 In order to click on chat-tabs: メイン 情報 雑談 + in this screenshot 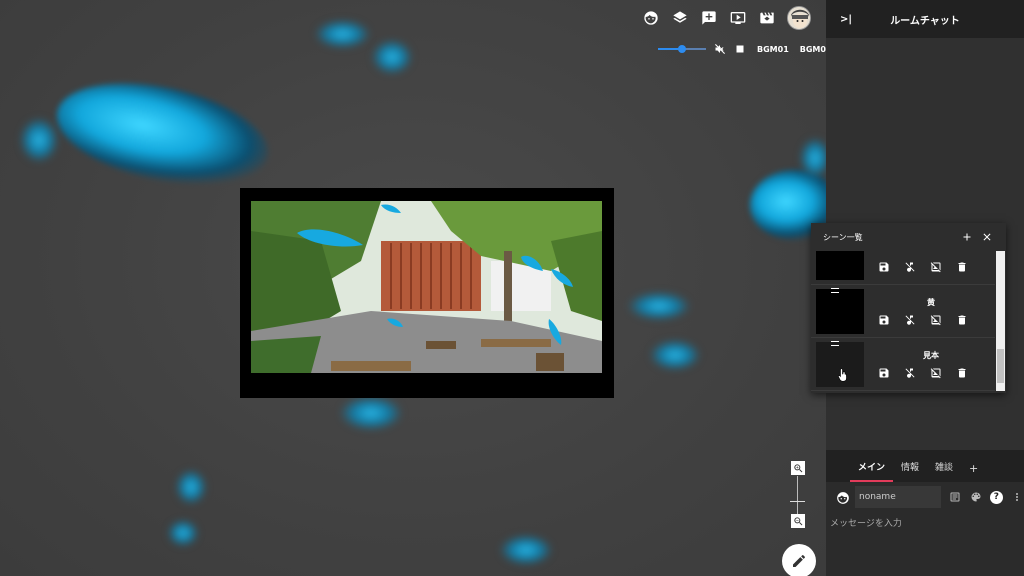, I will do `click(925, 466)`.